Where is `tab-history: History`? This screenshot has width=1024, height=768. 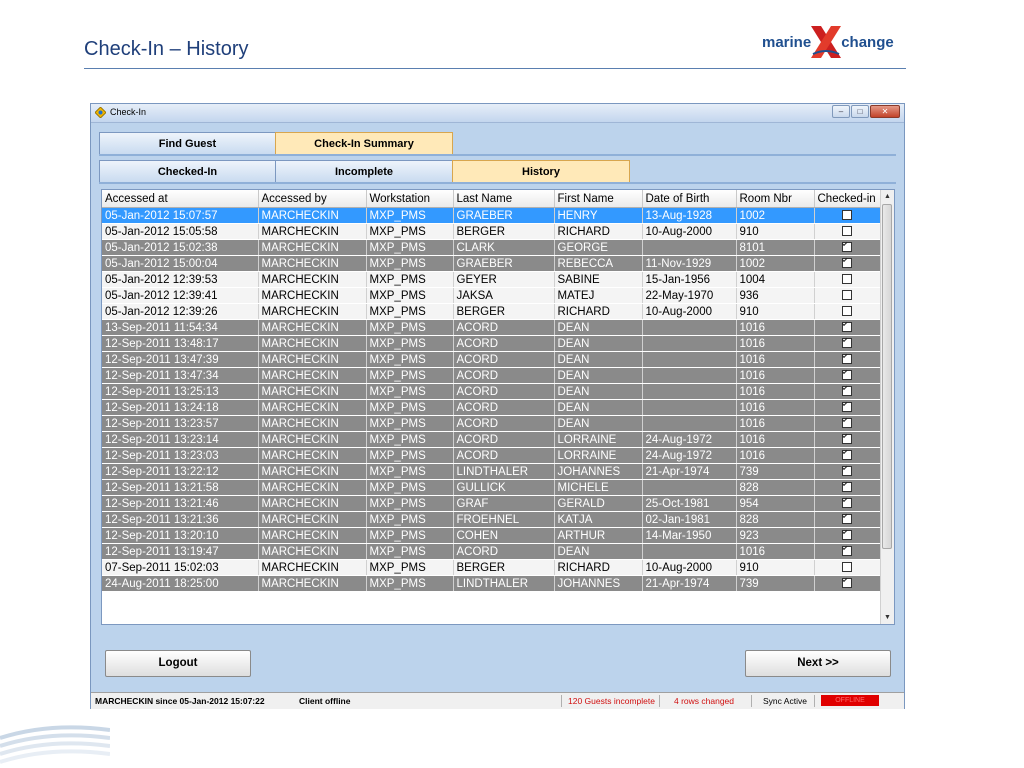
tab-history: History is located at coordinates (541, 171).